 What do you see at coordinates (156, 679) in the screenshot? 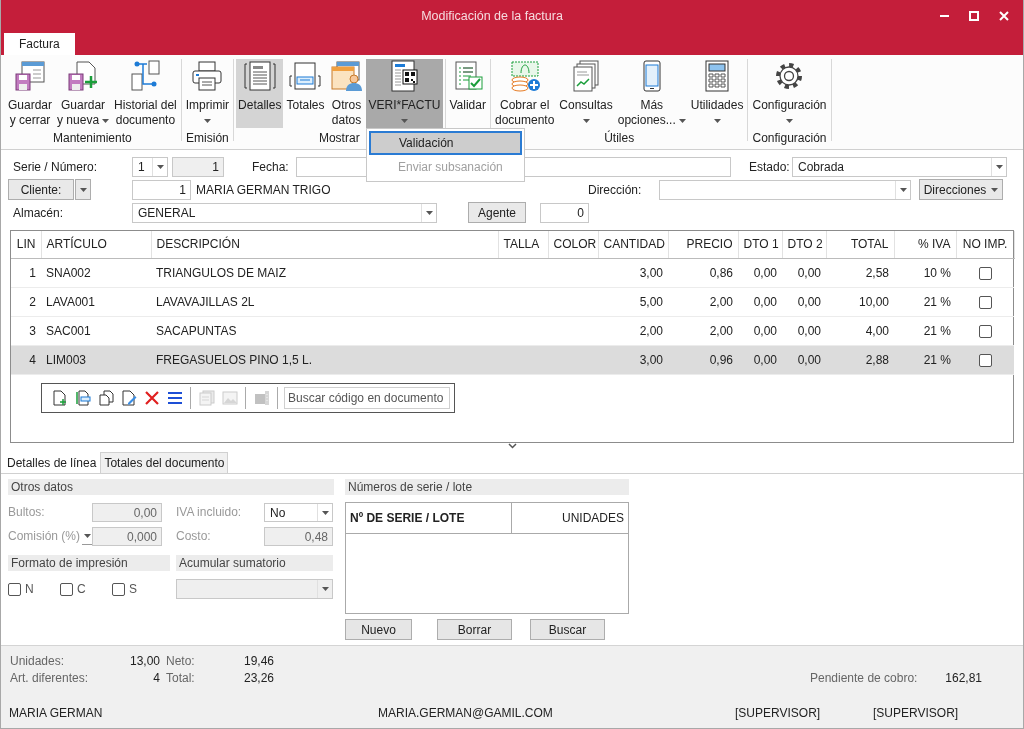
I see `total-value: 4` at bounding box center [156, 679].